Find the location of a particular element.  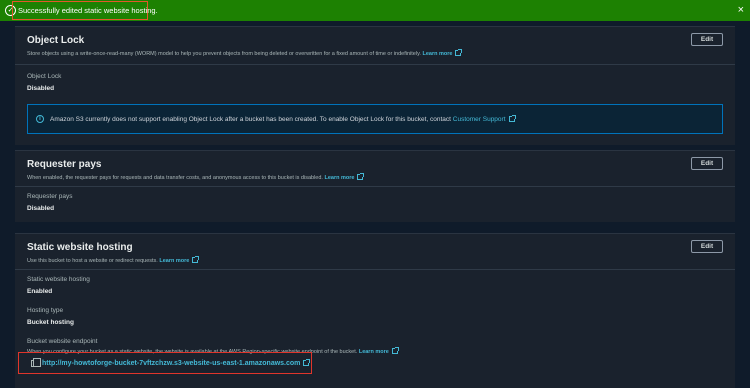

requester-pays-learn-more-link: Learn more is located at coordinates (339, 178).